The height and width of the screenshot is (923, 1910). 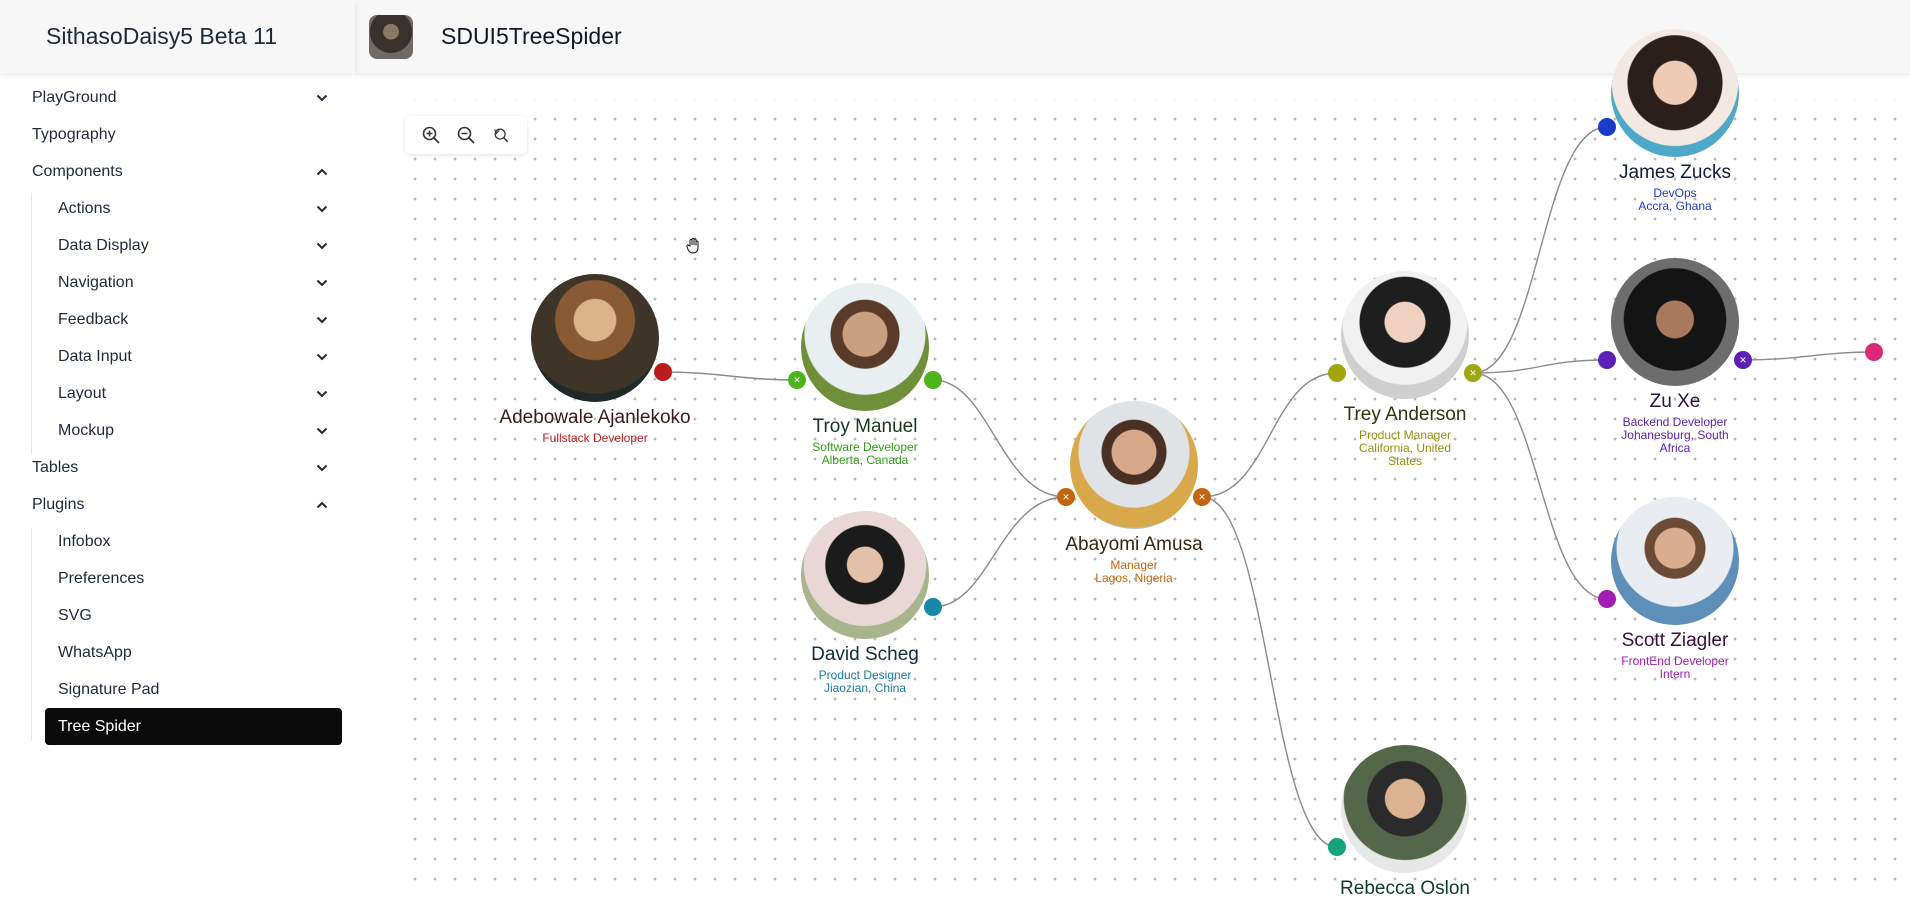 What do you see at coordinates (181, 97) in the screenshot?
I see `sidebar-item-playground: PlayGround` at bounding box center [181, 97].